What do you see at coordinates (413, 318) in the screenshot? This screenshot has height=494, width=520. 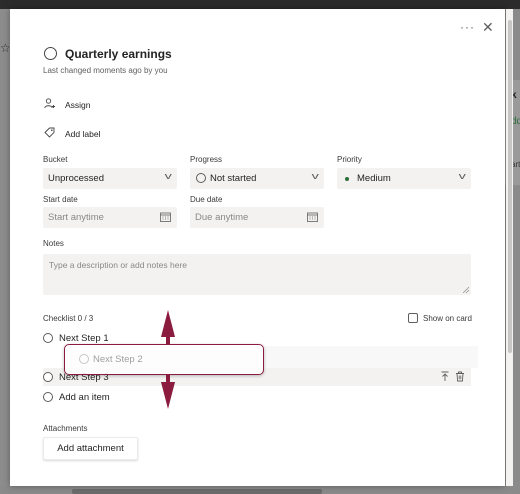 I see `show-on-card-checkbox` at bounding box center [413, 318].